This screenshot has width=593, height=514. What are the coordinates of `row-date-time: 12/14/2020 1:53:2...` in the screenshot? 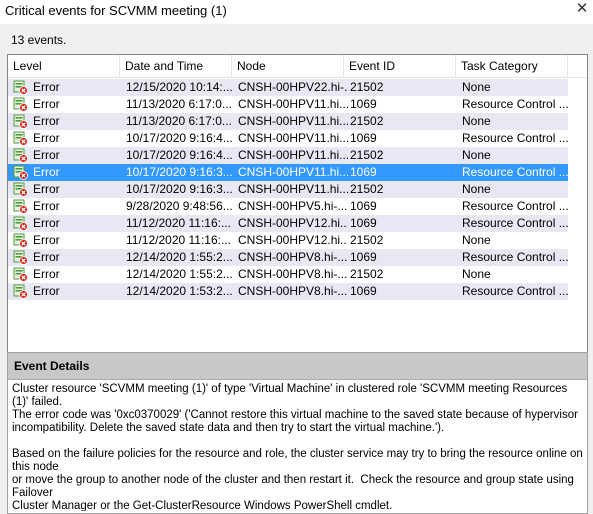 It's located at (179, 291).